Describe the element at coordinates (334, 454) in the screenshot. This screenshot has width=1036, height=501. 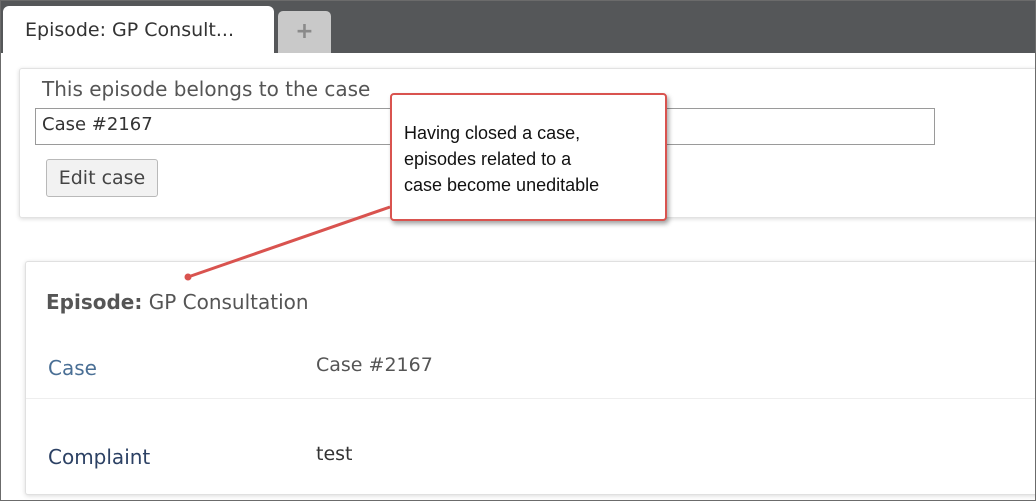
I see `complaint-field-value: test` at that location.